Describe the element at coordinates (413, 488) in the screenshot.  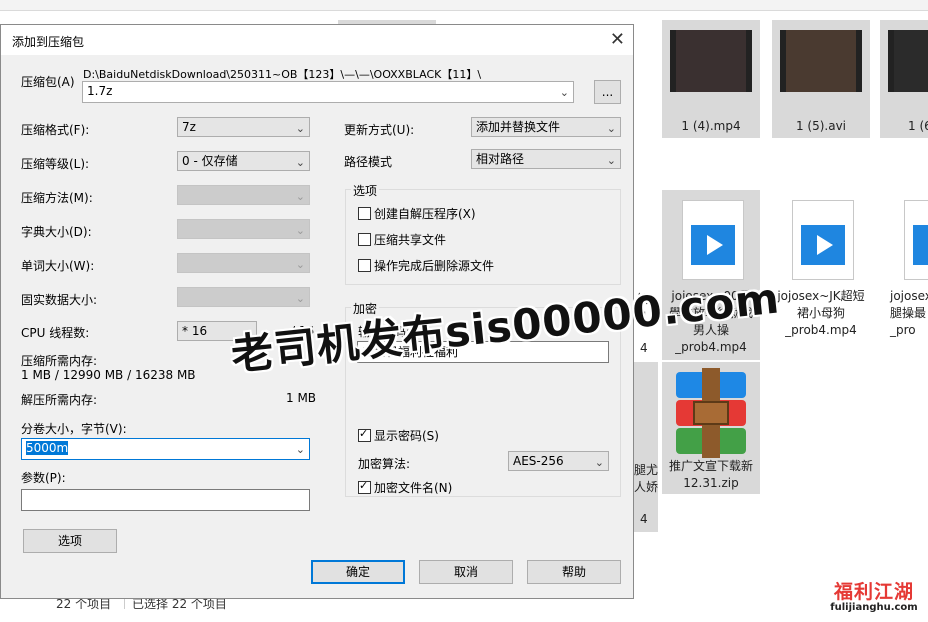
I see `checkbox-label: 加密文件名(N)` at that location.